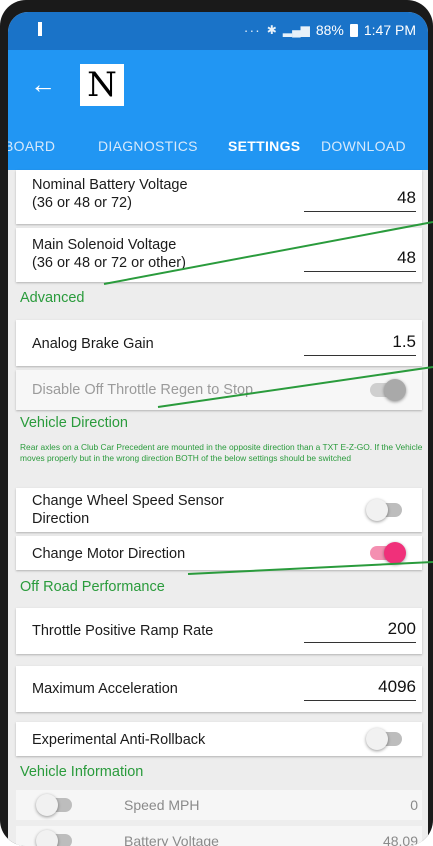 The width and height of the screenshot is (433, 846). I want to click on clock: 1:47 PM, so click(389, 30).